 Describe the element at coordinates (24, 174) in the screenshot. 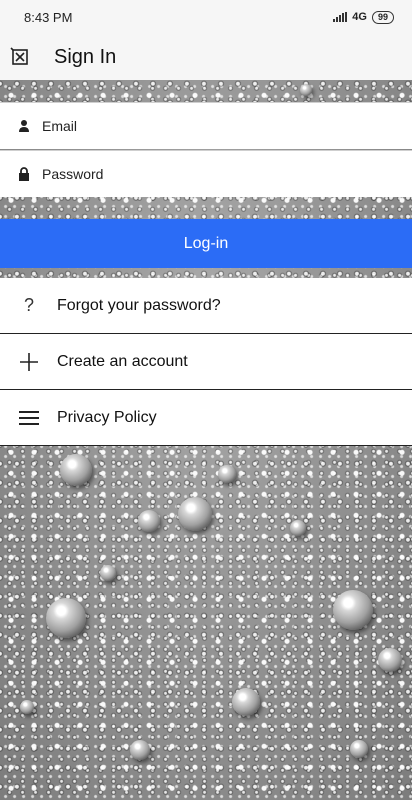

I see `lock-icon` at that location.